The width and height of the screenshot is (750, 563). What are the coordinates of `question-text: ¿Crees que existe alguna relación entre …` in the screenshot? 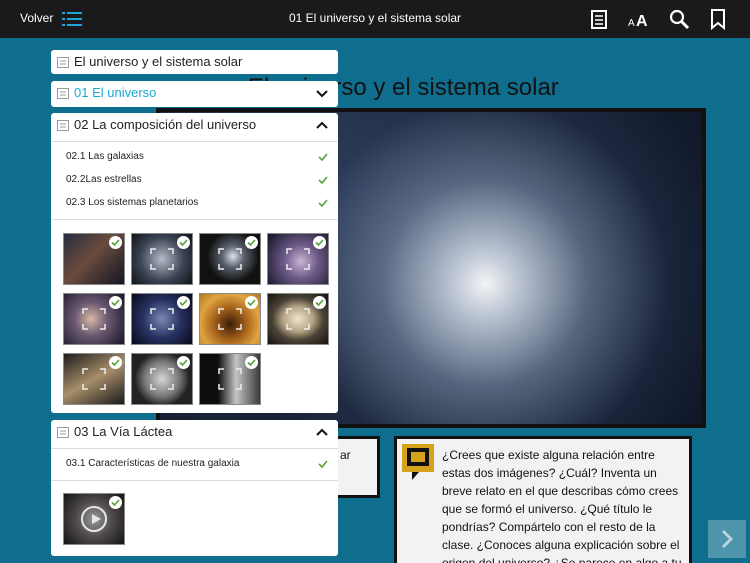 It's located at (562, 505).